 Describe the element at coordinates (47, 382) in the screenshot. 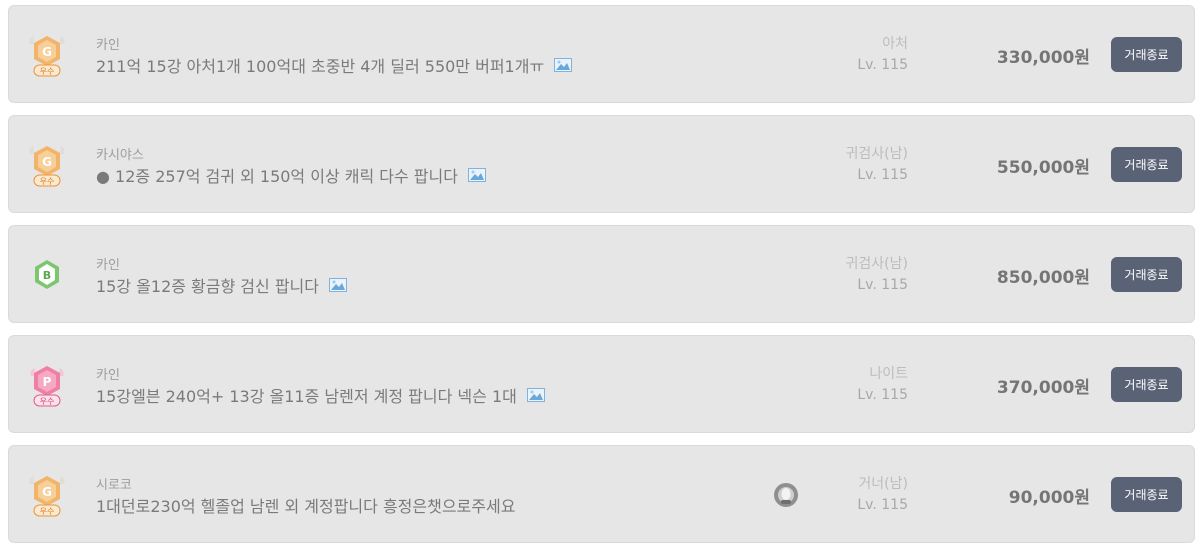

I see `svg-text: P` at that location.